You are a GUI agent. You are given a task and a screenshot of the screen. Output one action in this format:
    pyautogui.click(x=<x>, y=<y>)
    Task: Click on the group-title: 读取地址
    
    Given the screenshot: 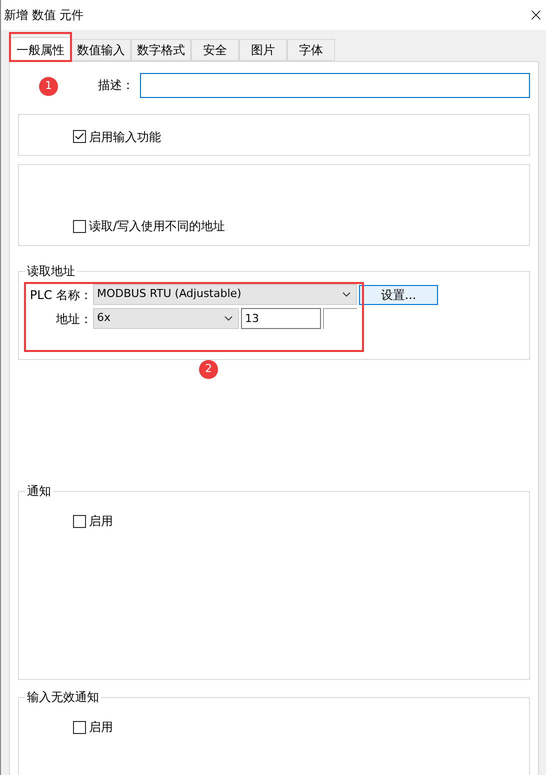 What is the action you would take?
    pyautogui.click(x=51, y=271)
    